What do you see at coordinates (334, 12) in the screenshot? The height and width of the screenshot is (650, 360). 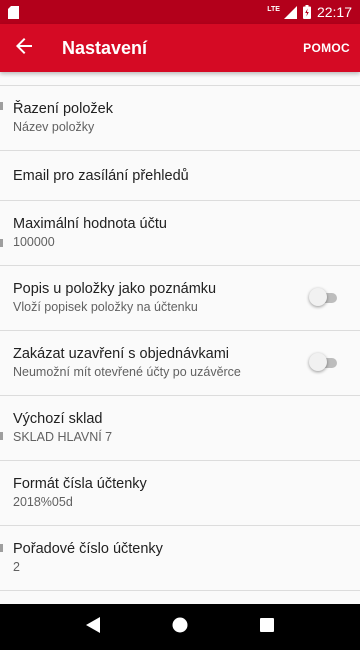 I see `clock-time: 22:17` at bounding box center [334, 12].